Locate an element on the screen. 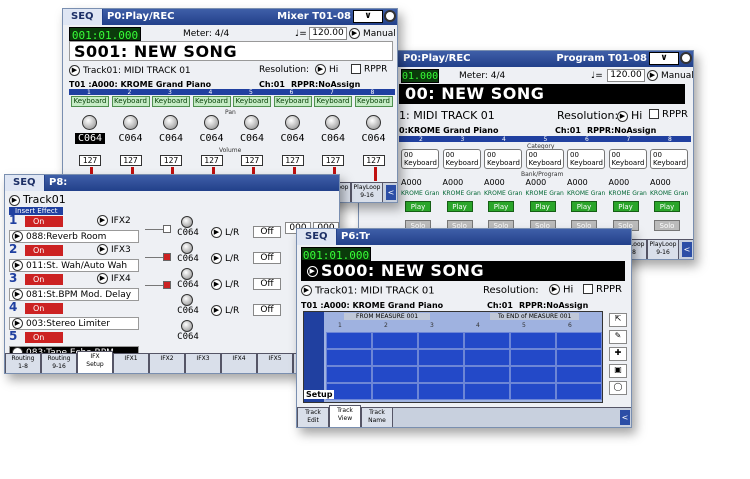 The height and width of the screenshot is (479, 750). move-tool-icon: ✚ is located at coordinates (618, 354).